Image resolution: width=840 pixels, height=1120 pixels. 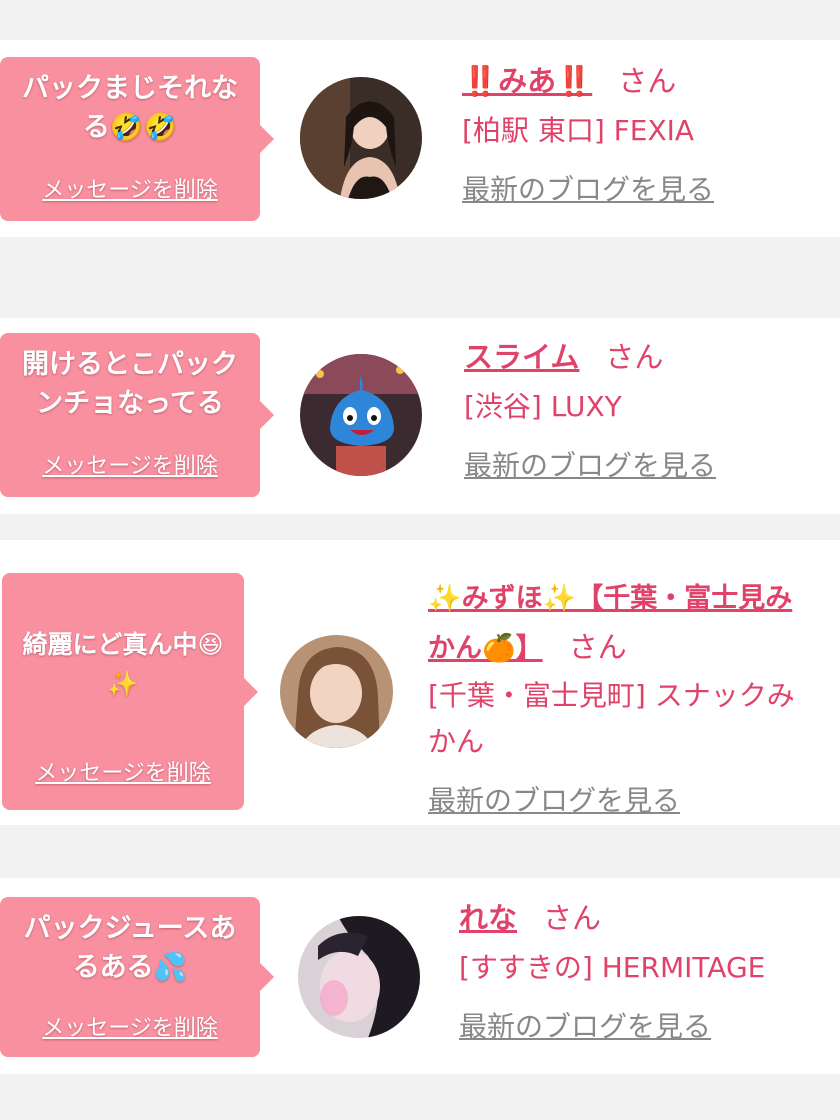 What do you see at coordinates (612, 967) in the screenshot?
I see `shop-label: [すすきの] HERMITAGE` at bounding box center [612, 967].